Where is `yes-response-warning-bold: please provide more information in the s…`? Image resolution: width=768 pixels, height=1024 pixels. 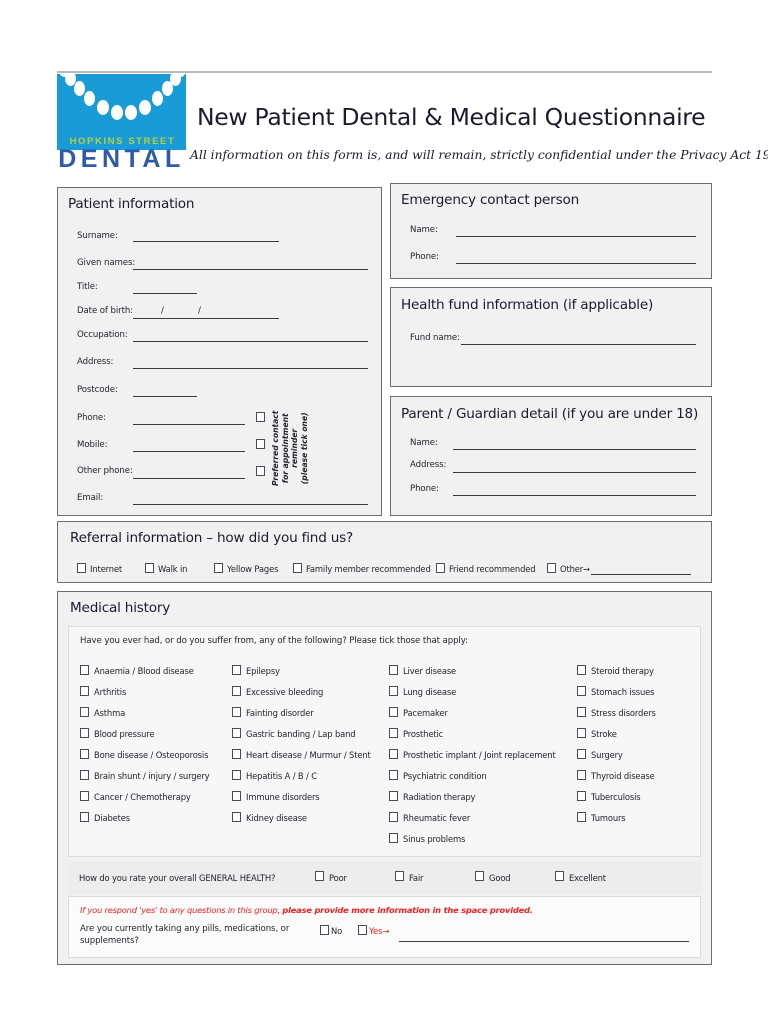
yes-response-warning-bold: please provide more information in the s… is located at coordinates (407, 910).